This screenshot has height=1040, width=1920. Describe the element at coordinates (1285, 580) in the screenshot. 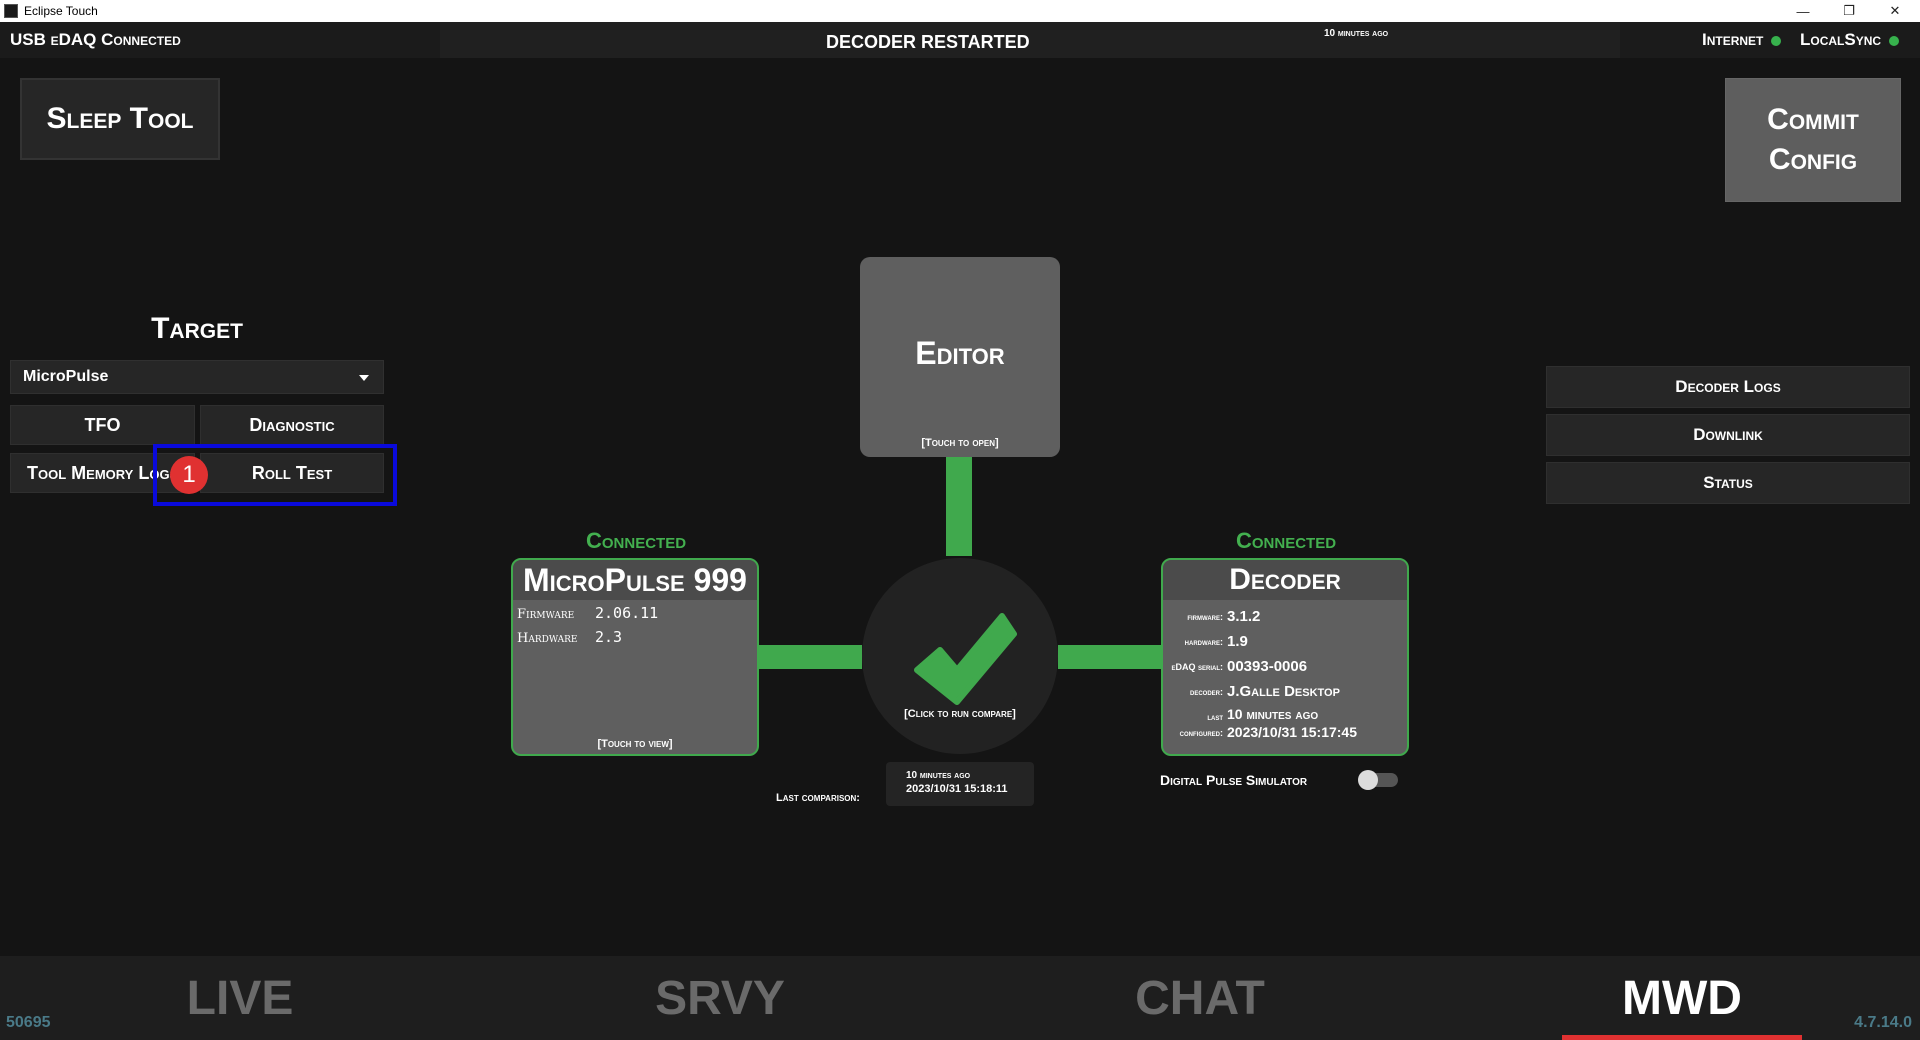

I see `decoder-title: Decoder` at that location.